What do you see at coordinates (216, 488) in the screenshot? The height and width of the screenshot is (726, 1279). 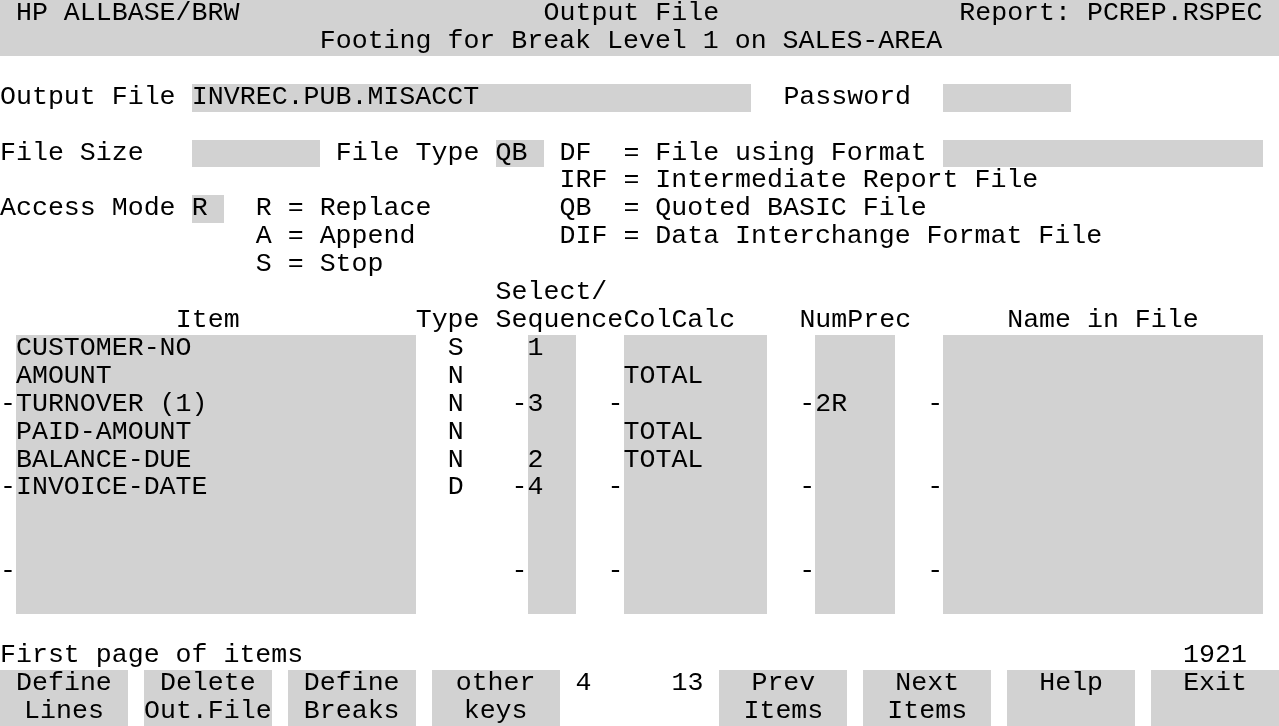 I see `item-field: INVOICE-DATE` at bounding box center [216, 488].